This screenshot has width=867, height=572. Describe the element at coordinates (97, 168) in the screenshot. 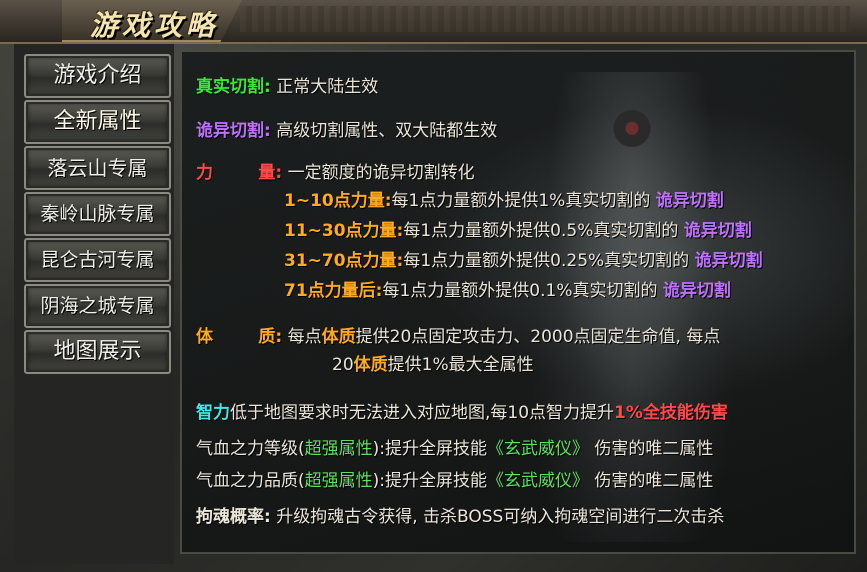

I see `sidebar-item-luoyun-mountain: 落云山专属` at that location.